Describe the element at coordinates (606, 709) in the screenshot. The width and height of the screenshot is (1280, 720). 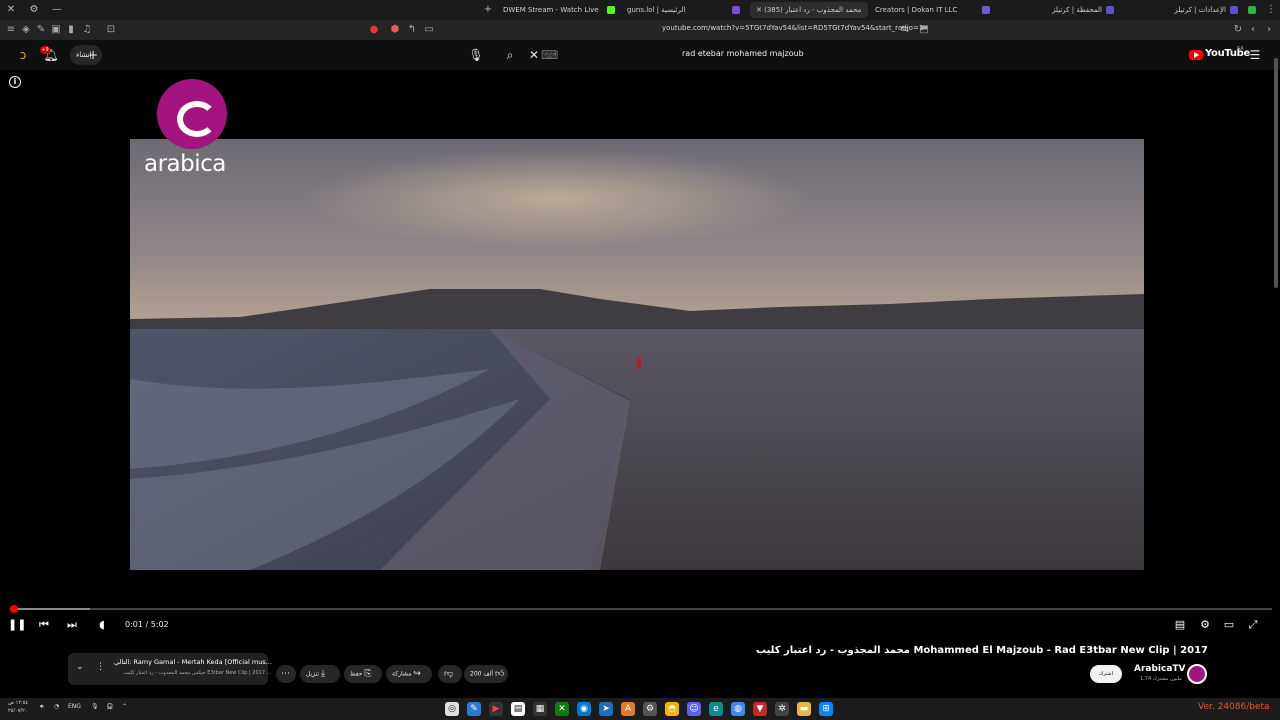
I see `telegram-app-icon: ➤` at that location.